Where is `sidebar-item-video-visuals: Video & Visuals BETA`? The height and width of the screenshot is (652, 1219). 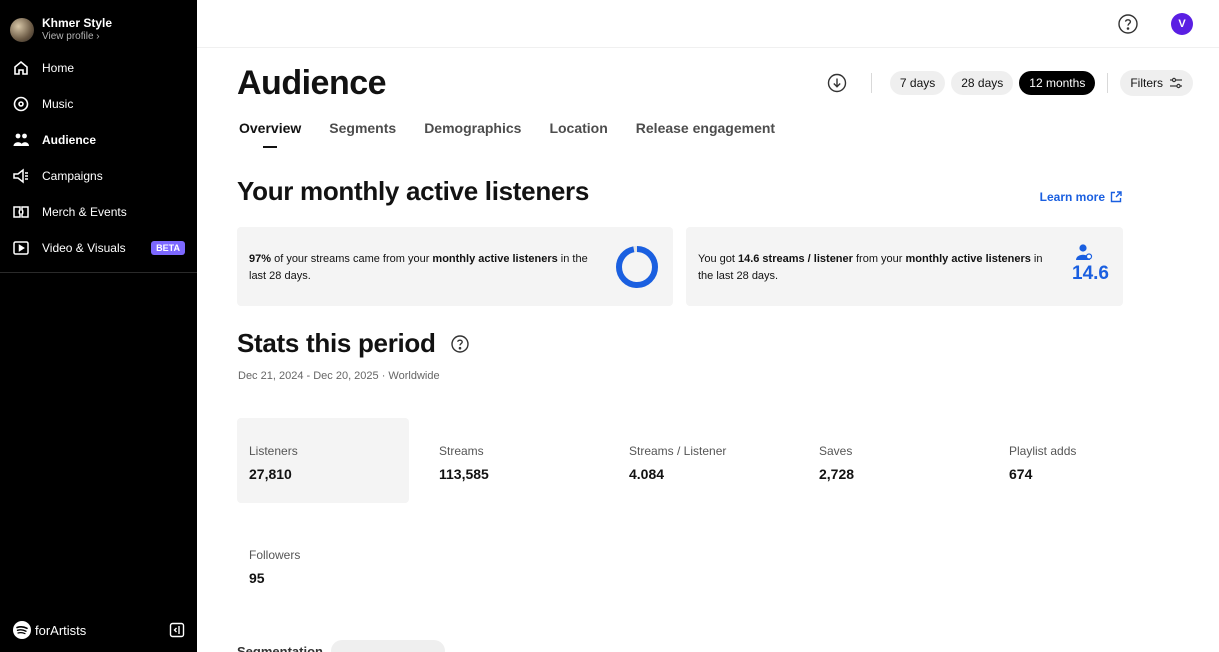 sidebar-item-video-visuals: Video & Visuals BETA is located at coordinates (98, 248).